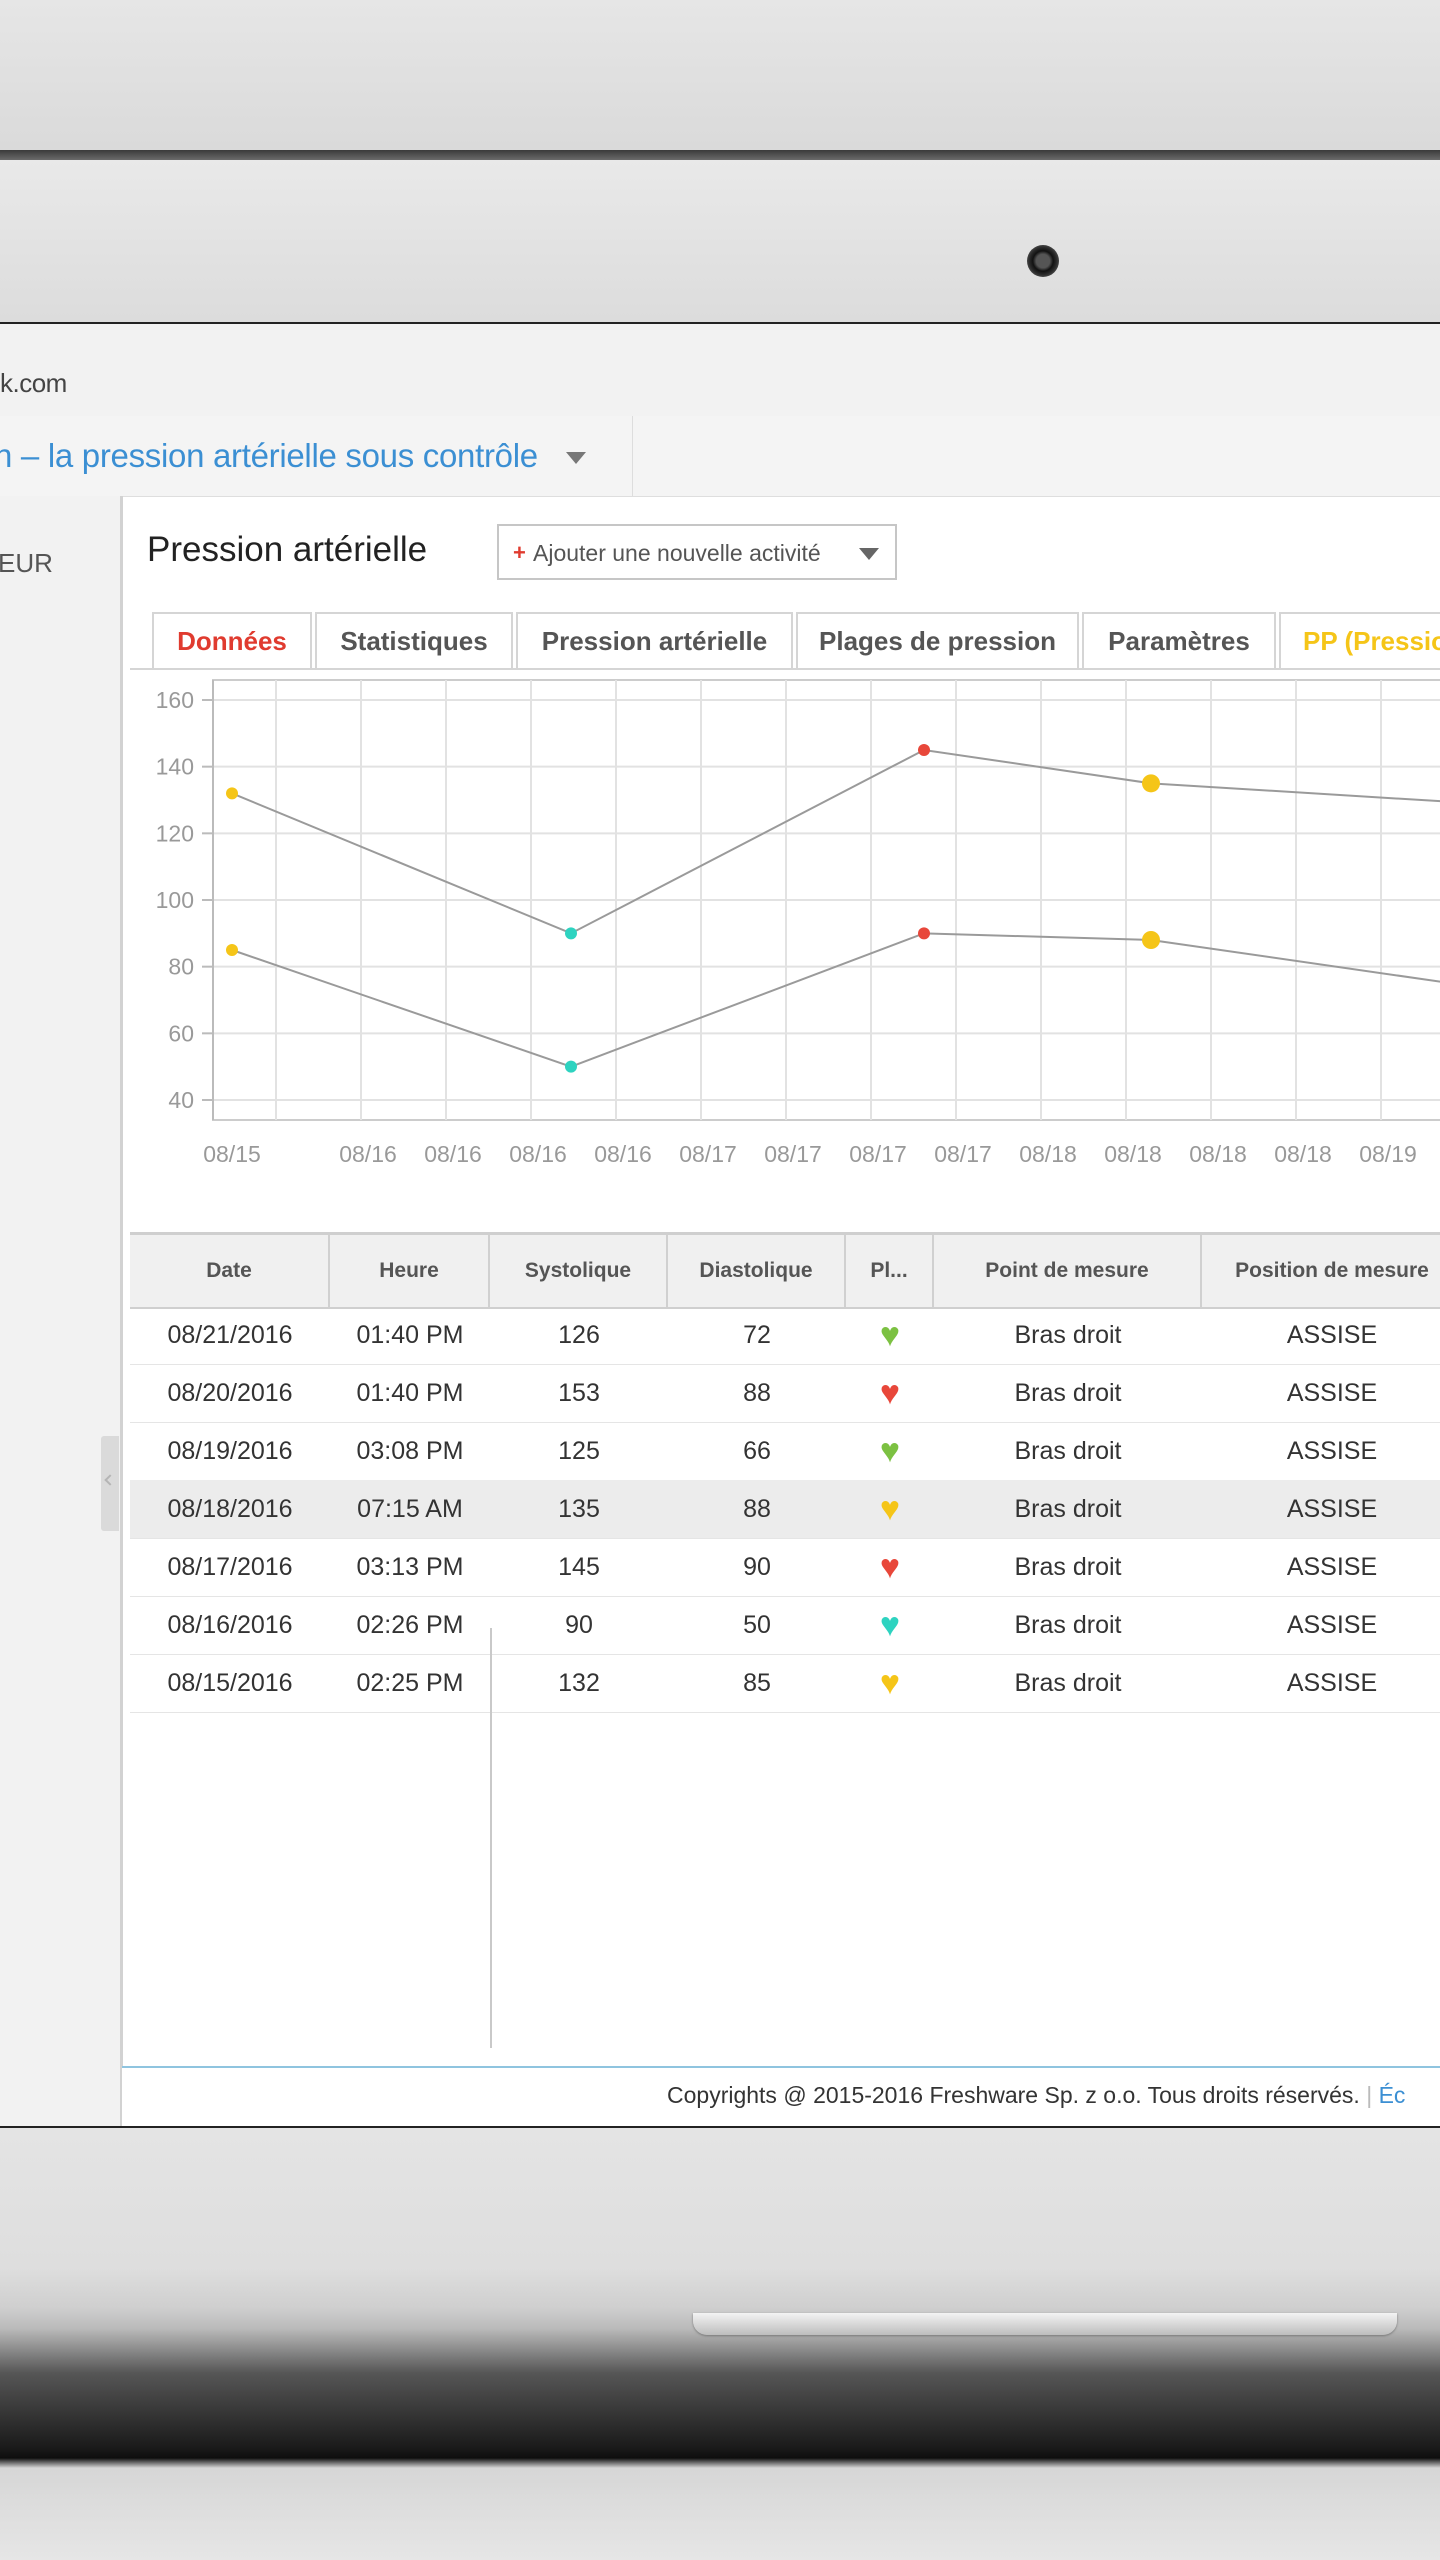 This screenshot has width=1440, height=2560. What do you see at coordinates (26, 563) in the screenshot?
I see `sidebar-item: EUR` at bounding box center [26, 563].